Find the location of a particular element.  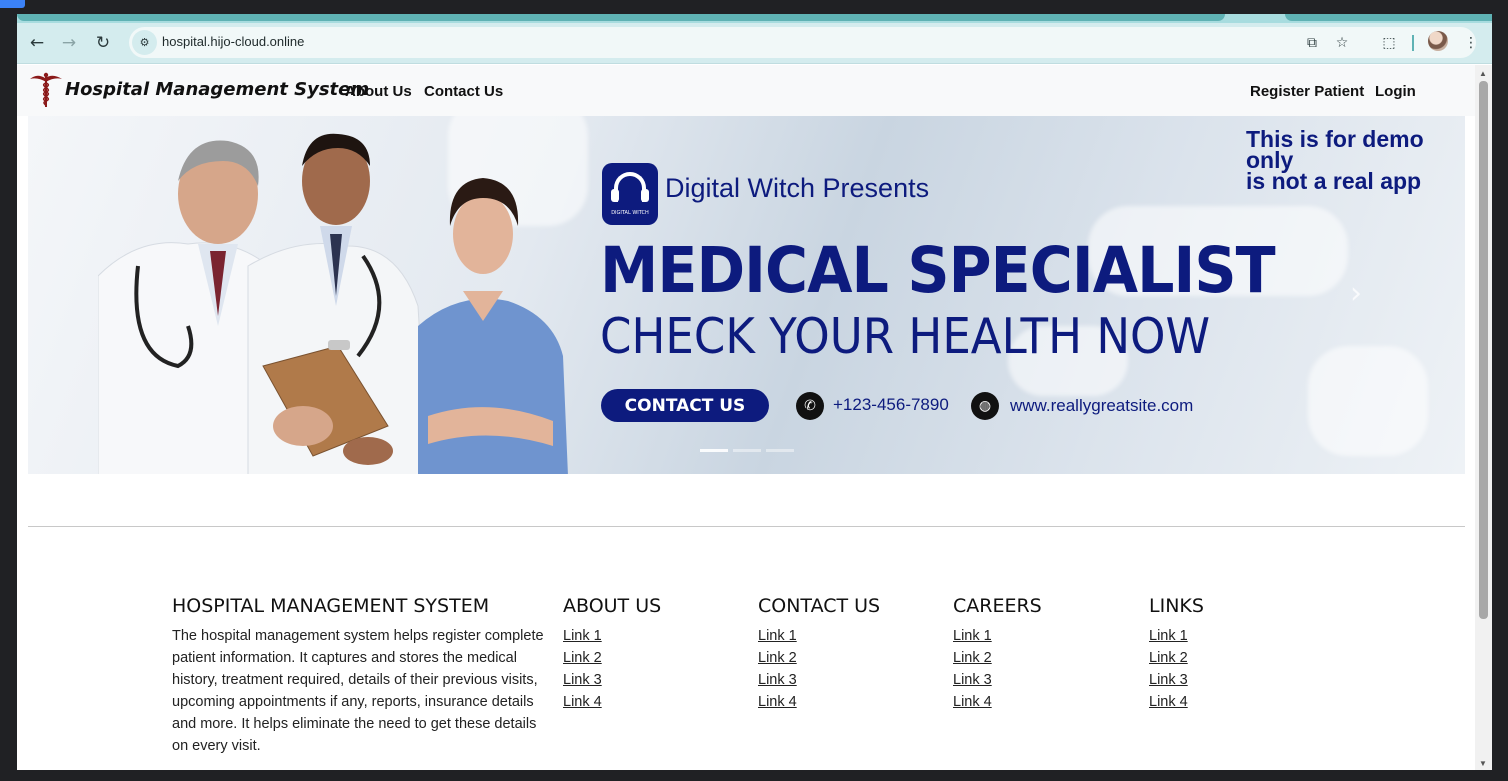

footer-column-title: LINKS is located at coordinates (1176, 606).